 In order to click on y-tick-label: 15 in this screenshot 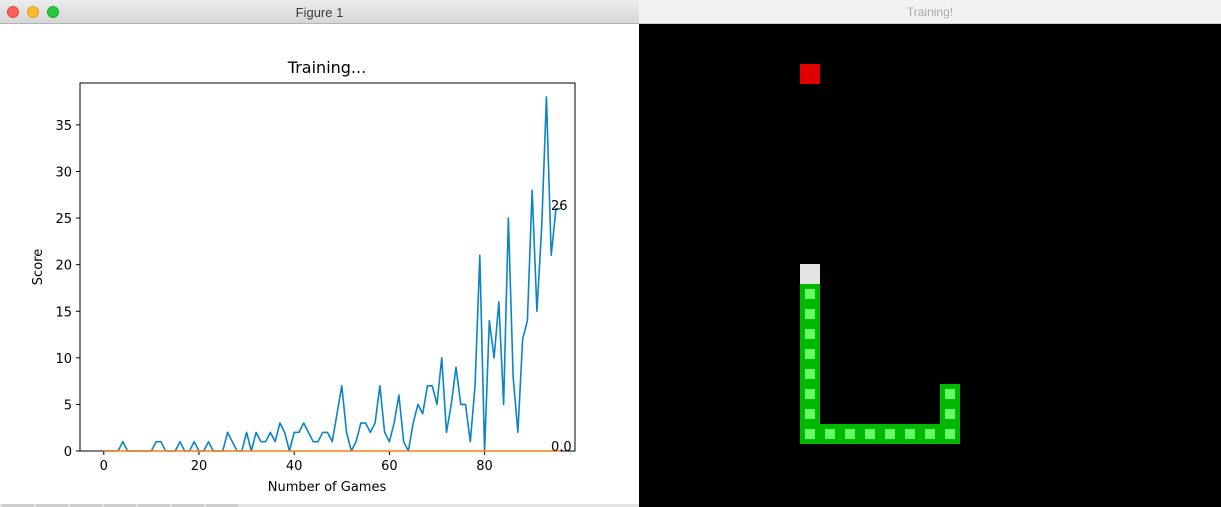, I will do `click(63, 312)`.